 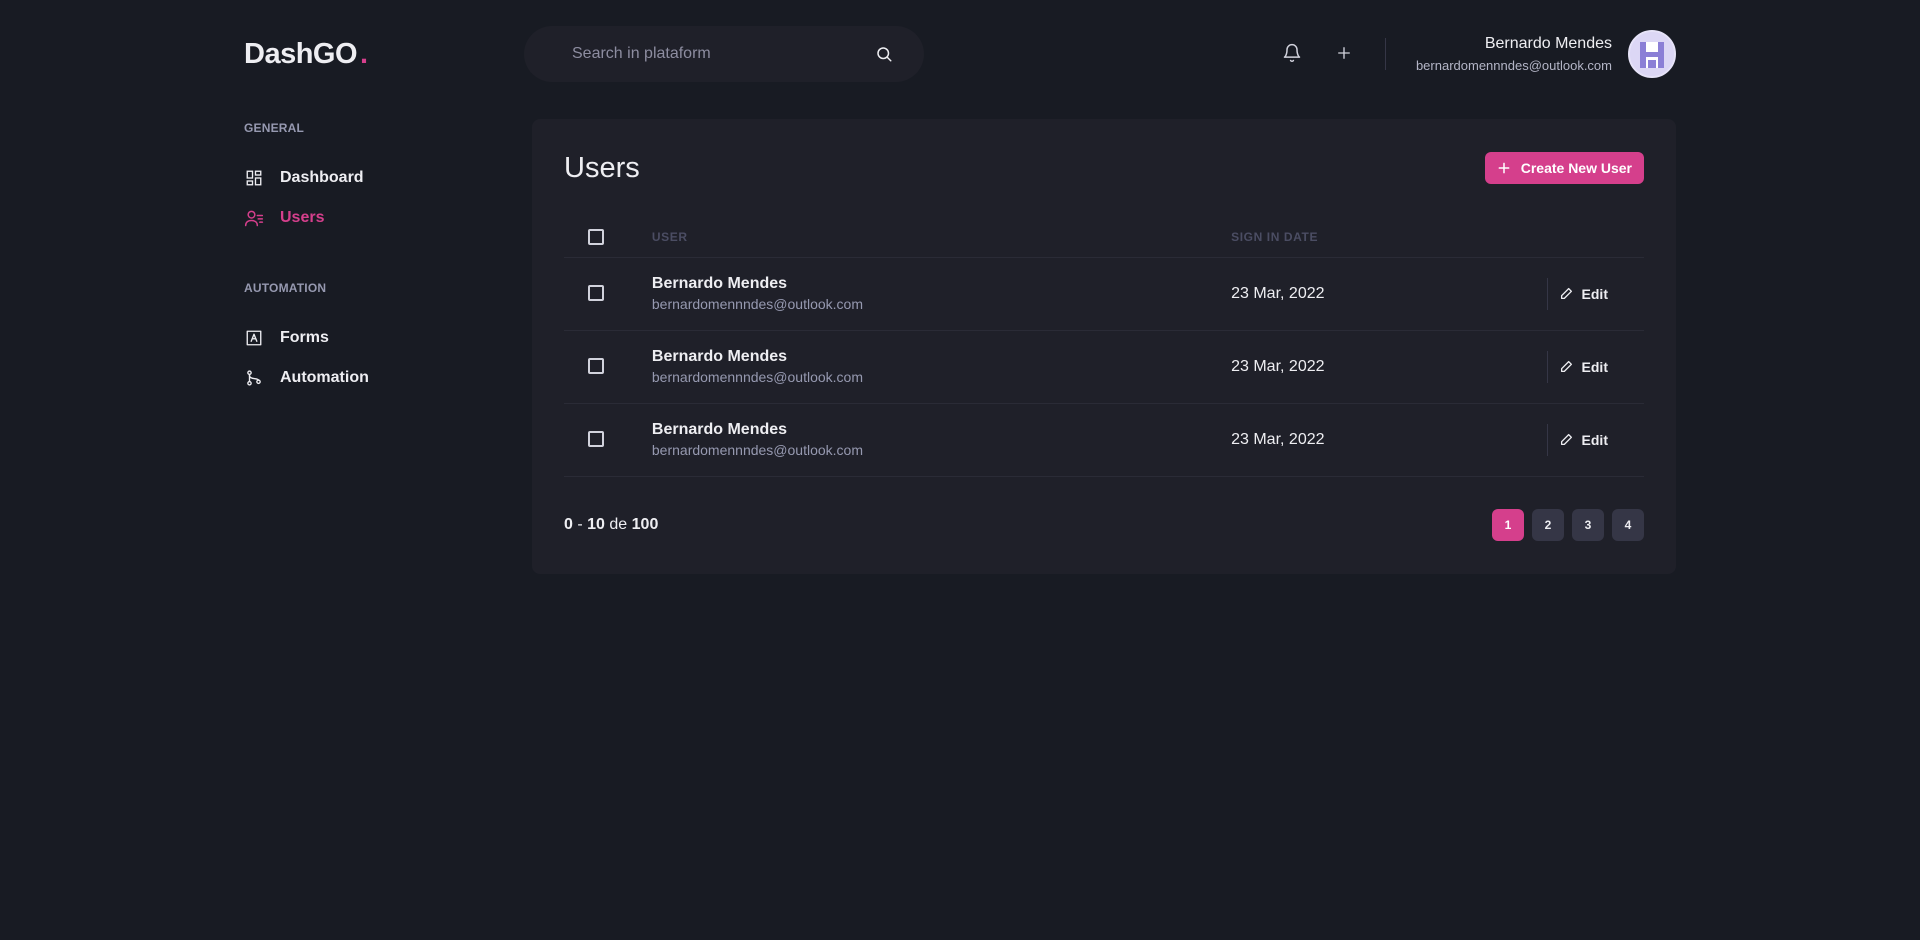 I want to click on range-word: de, so click(x=618, y=524).